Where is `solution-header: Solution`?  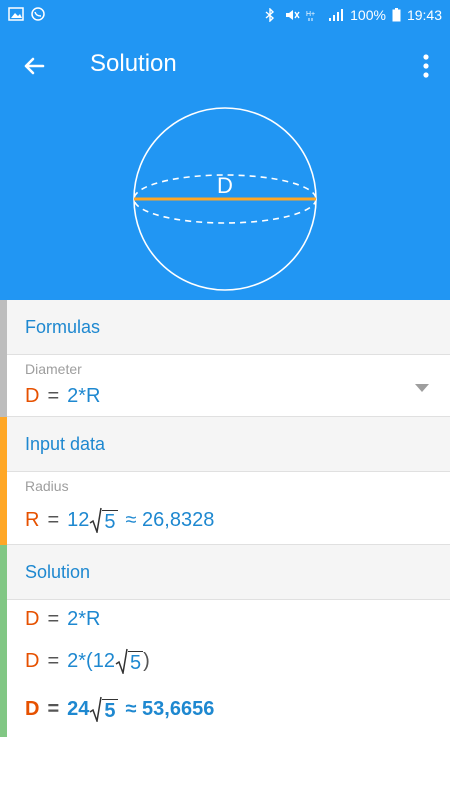
solution-header: Solution is located at coordinates (225, 572).